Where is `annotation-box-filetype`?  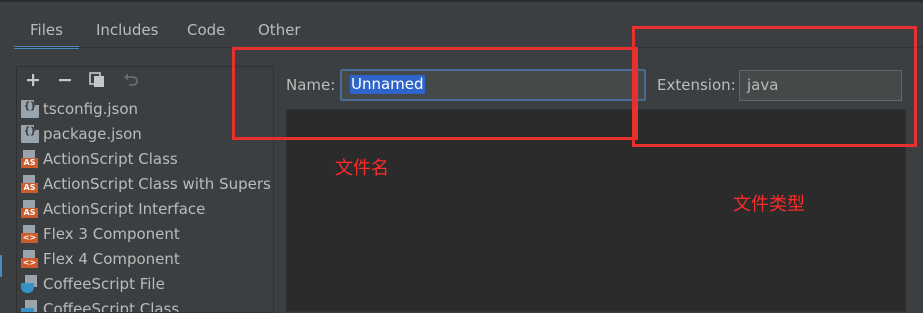
annotation-box-filetype is located at coordinates (774, 86).